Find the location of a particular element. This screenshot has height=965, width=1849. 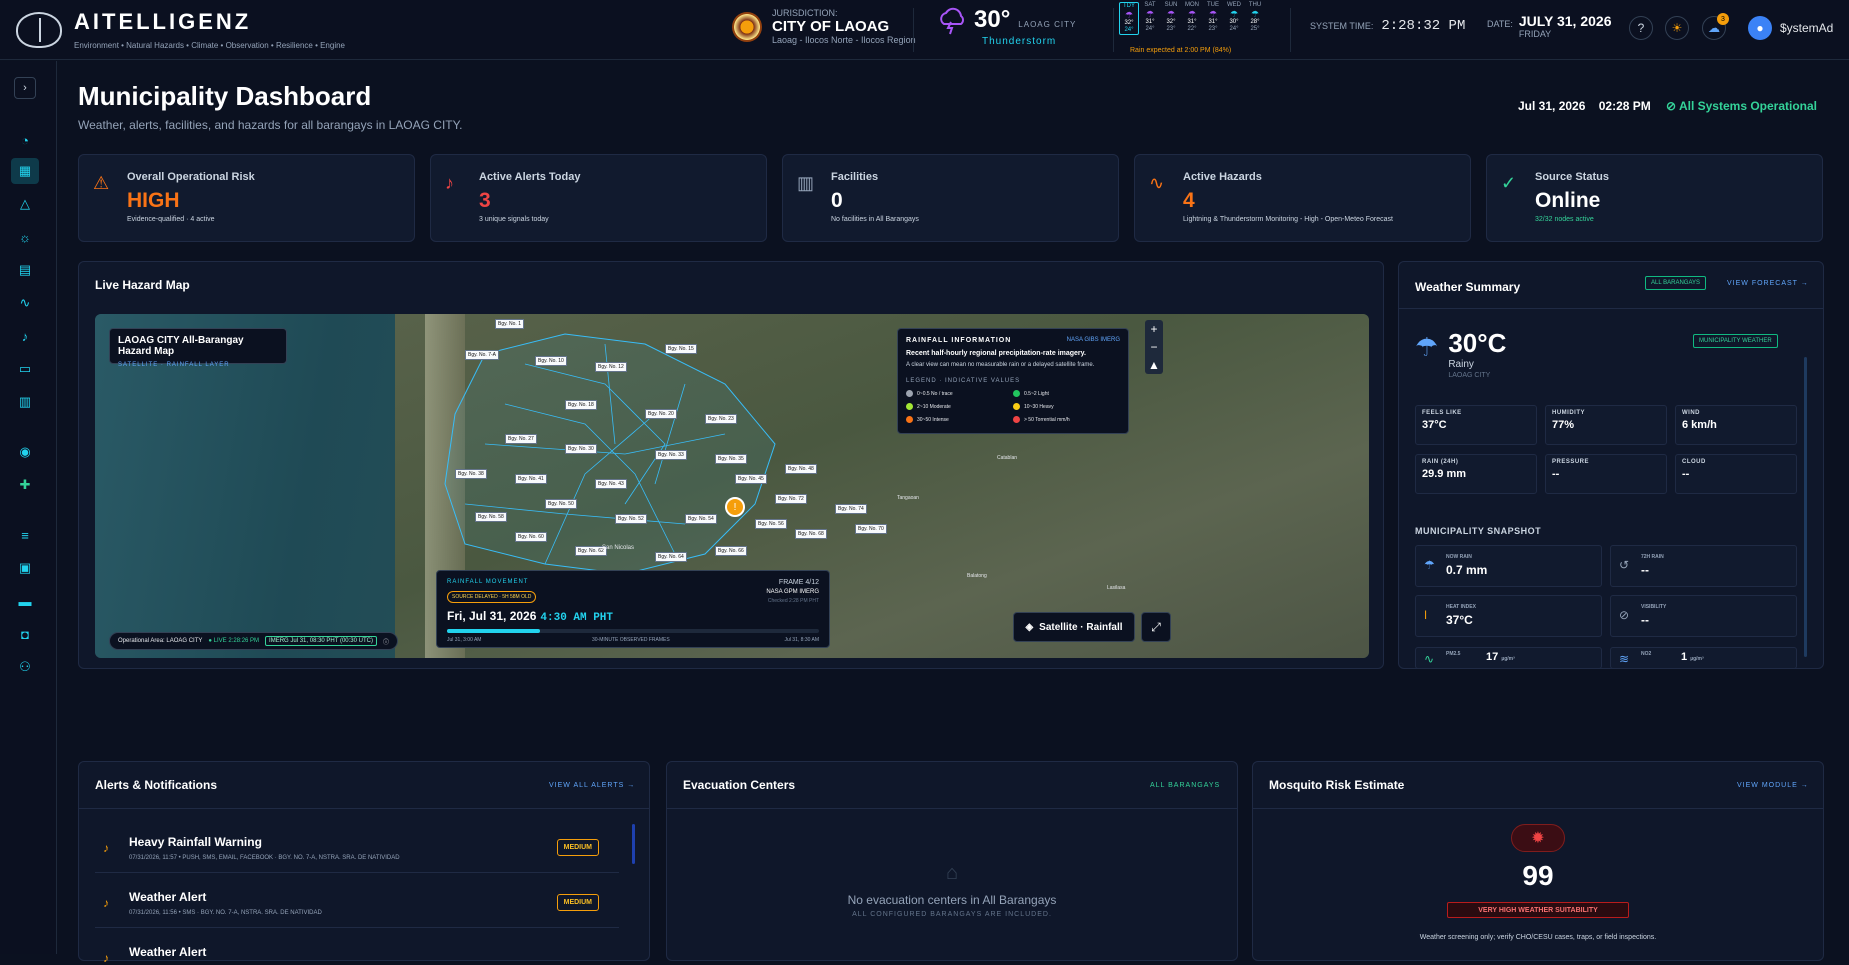

sidebar-item-alerts: ♪ is located at coordinates (25, 336).